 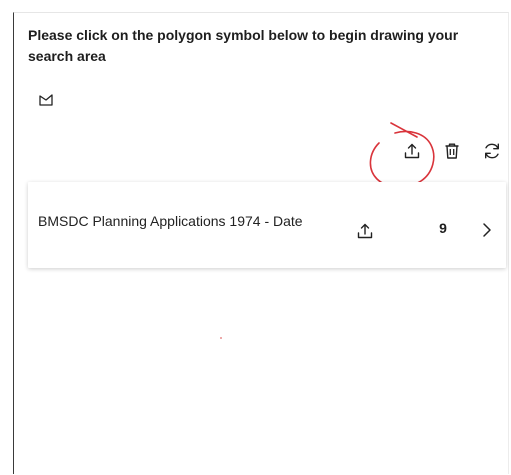 I want to click on polygon-draw-button, so click(x=46, y=100).